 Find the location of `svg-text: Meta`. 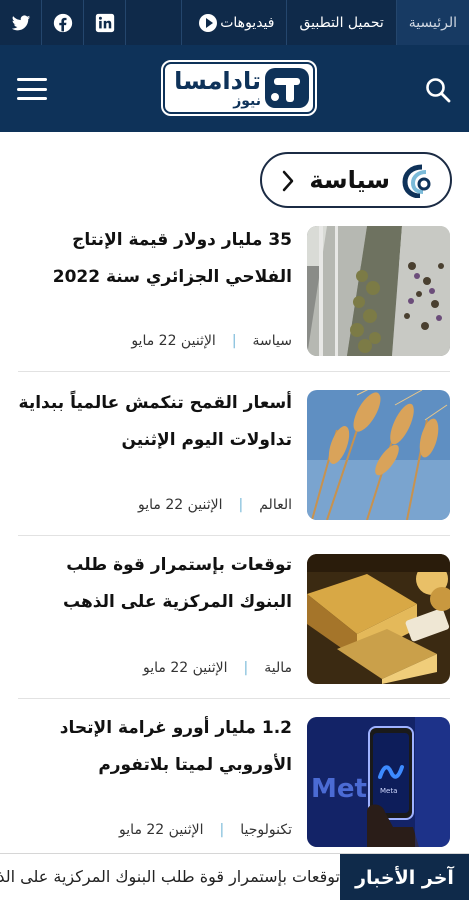

svg-text: Meta is located at coordinates (388, 791).